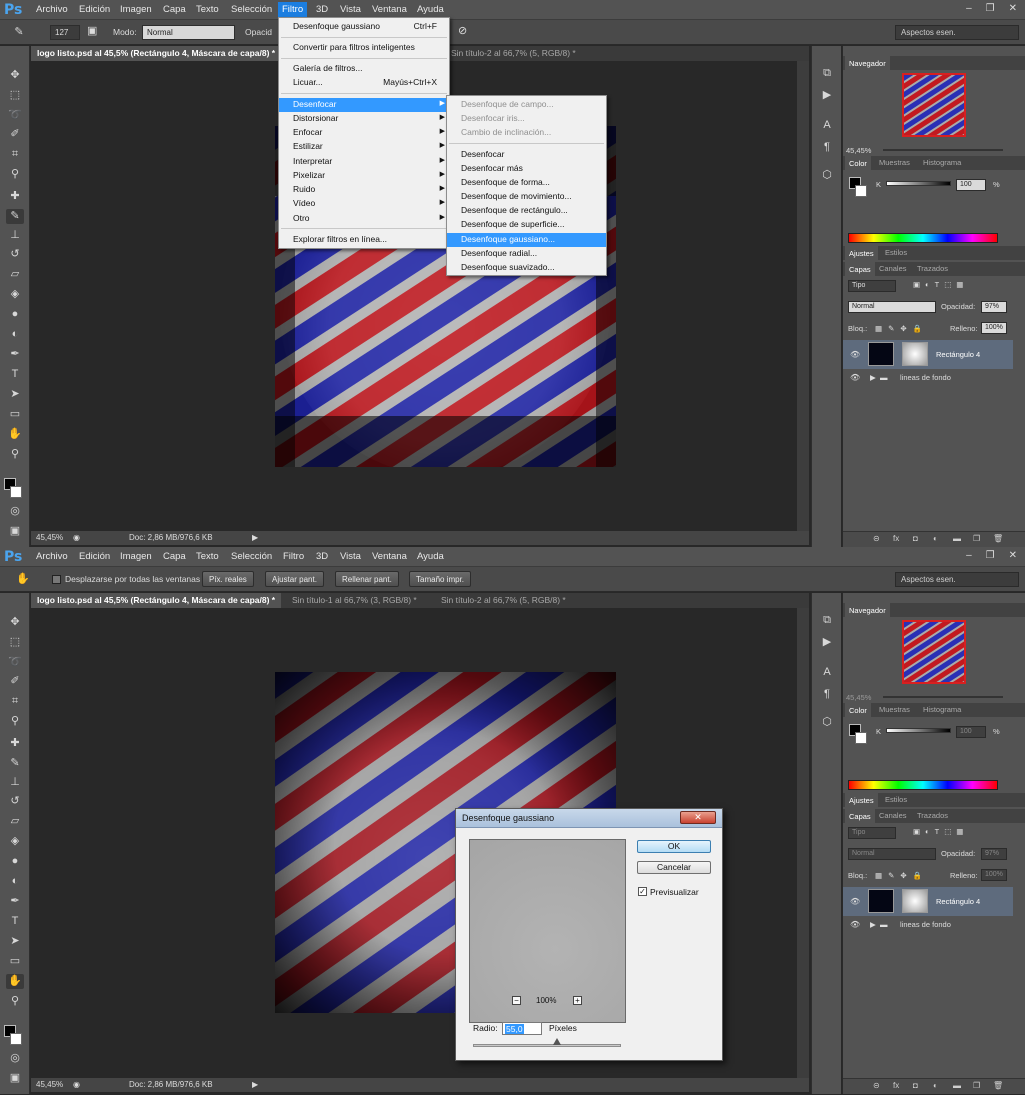 This screenshot has height=1095, width=1025. What do you see at coordinates (873, 377) in the screenshot?
I see `group-expand-icon: ▶` at bounding box center [873, 377].